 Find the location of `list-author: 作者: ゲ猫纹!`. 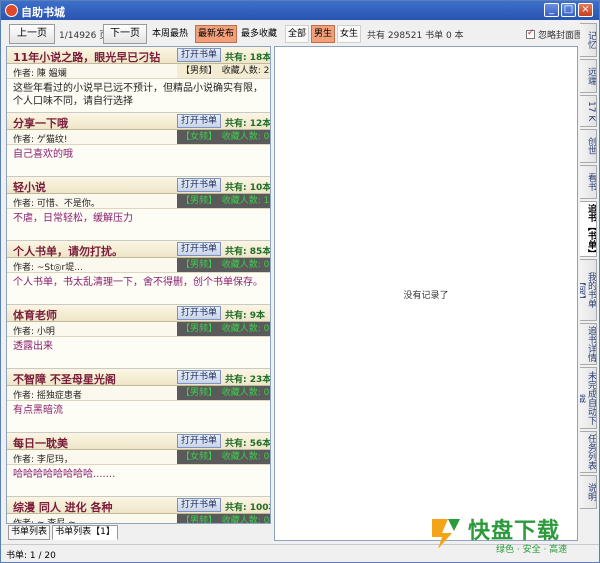

list-author: 作者: ゲ猫纹! is located at coordinates (40, 140).